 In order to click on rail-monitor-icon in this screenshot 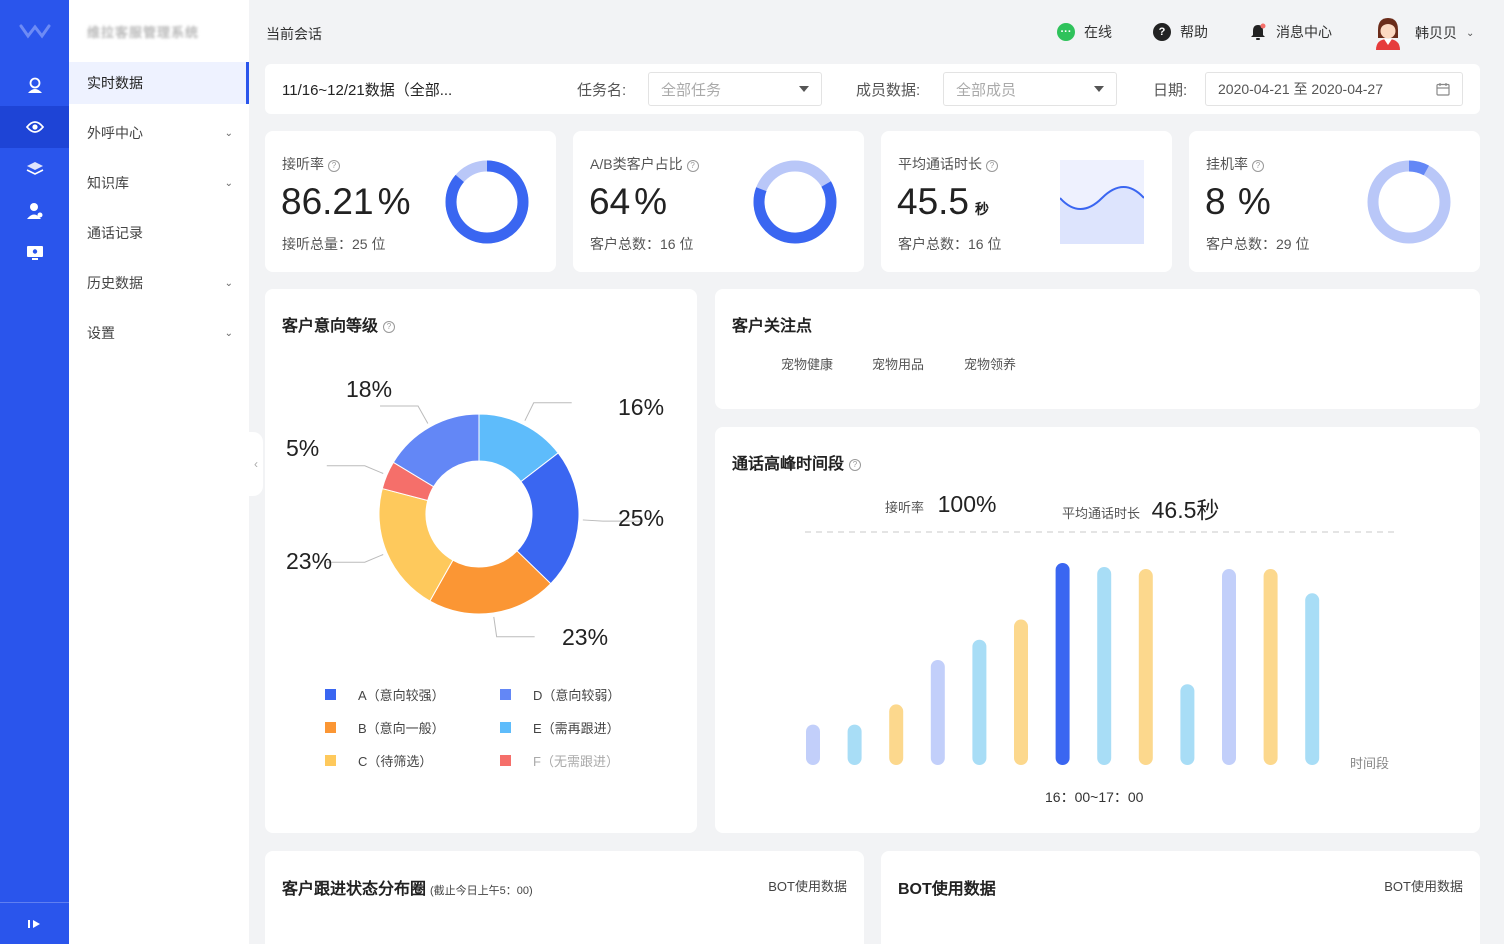, I will do `click(34, 253)`.